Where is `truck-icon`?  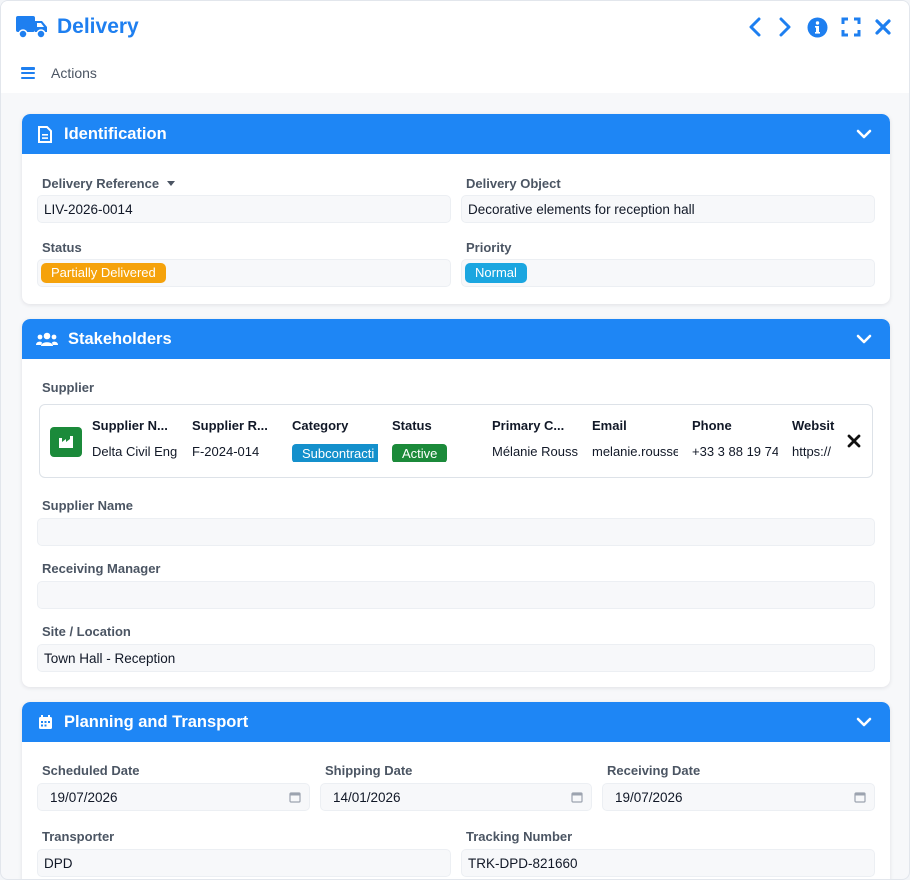 truck-icon is located at coordinates (31, 27).